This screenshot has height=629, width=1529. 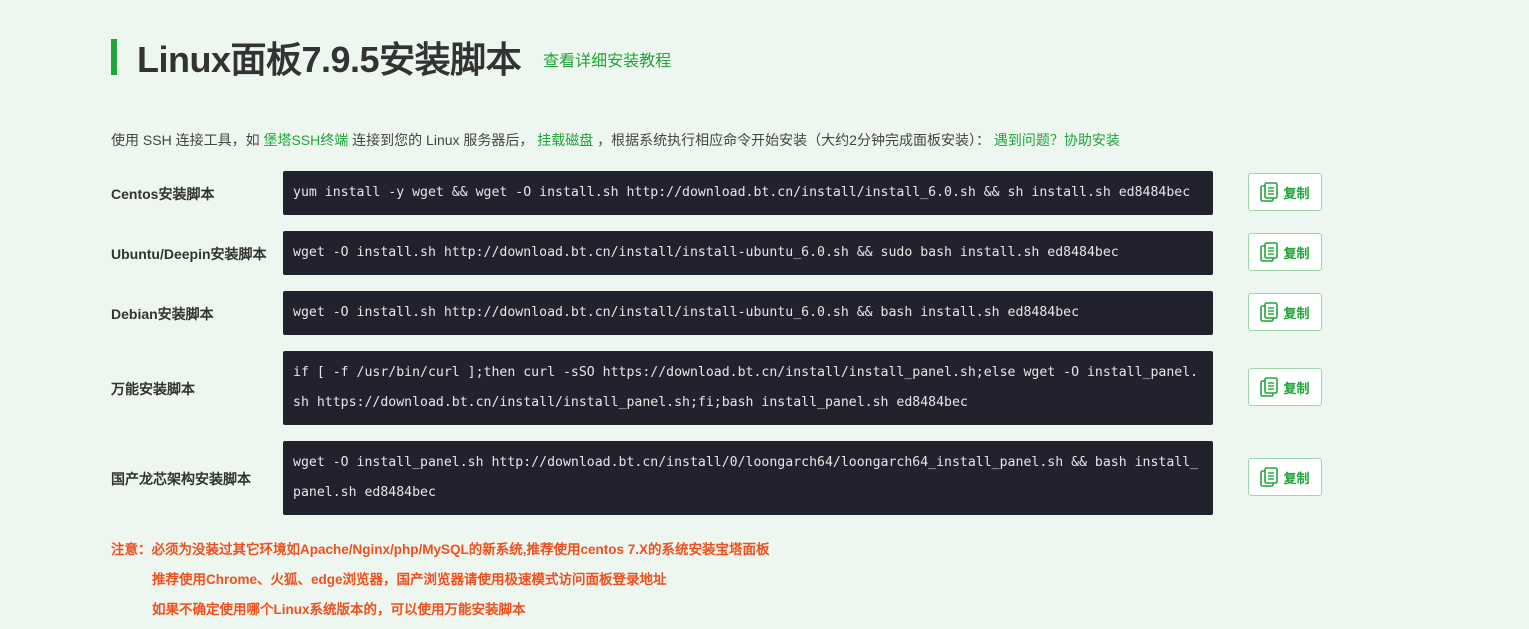 What do you see at coordinates (181, 479) in the screenshot?
I see `script-label: 国产龙芯架构安装脚本` at bounding box center [181, 479].